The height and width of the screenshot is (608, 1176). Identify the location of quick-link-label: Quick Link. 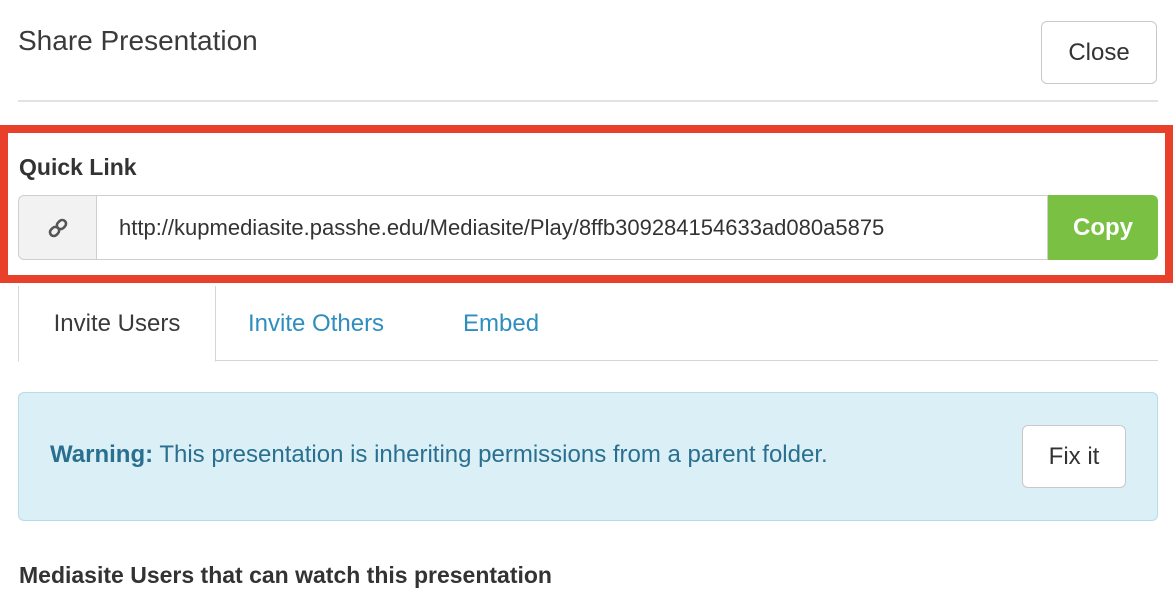
(78, 167).